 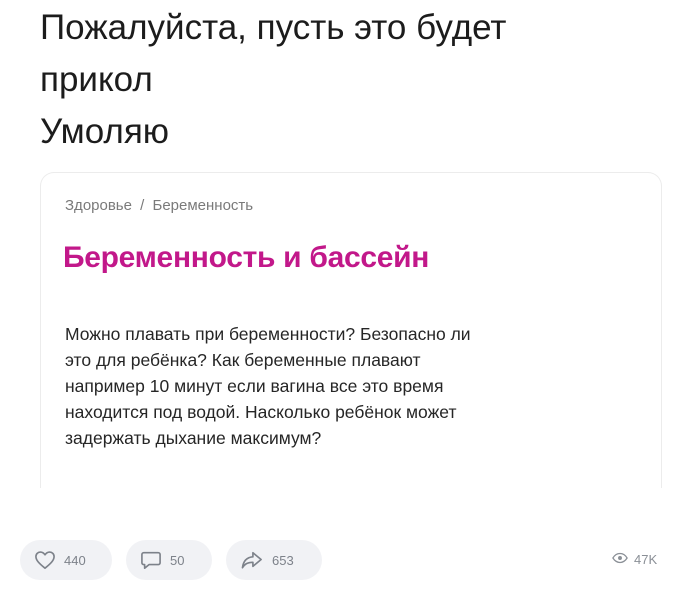 What do you see at coordinates (243, 360) in the screenshot?
I see `excerpt-line: это для ребёнка? Как беременные плавают` at bounding box center [243, 360].